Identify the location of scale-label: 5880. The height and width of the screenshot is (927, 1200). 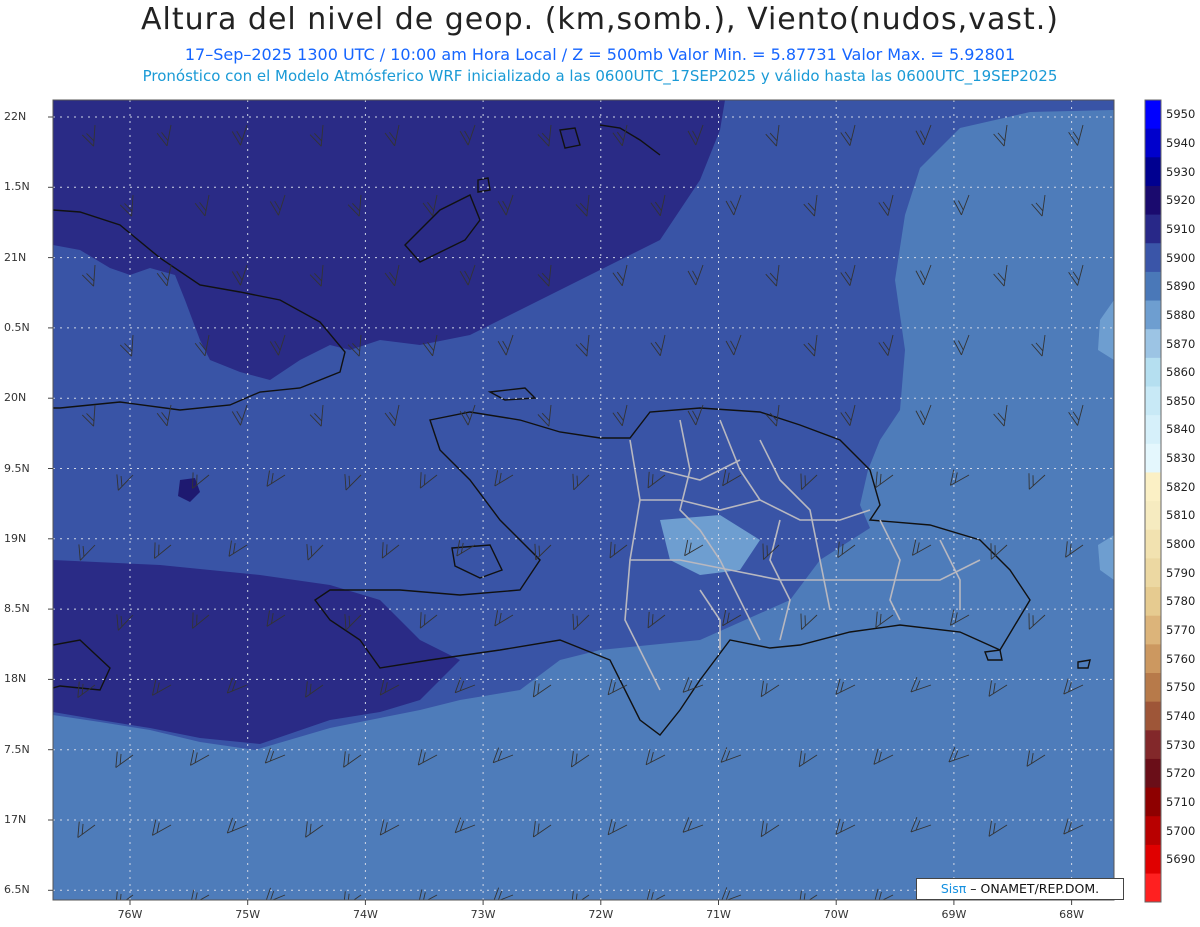
(1181, 314).